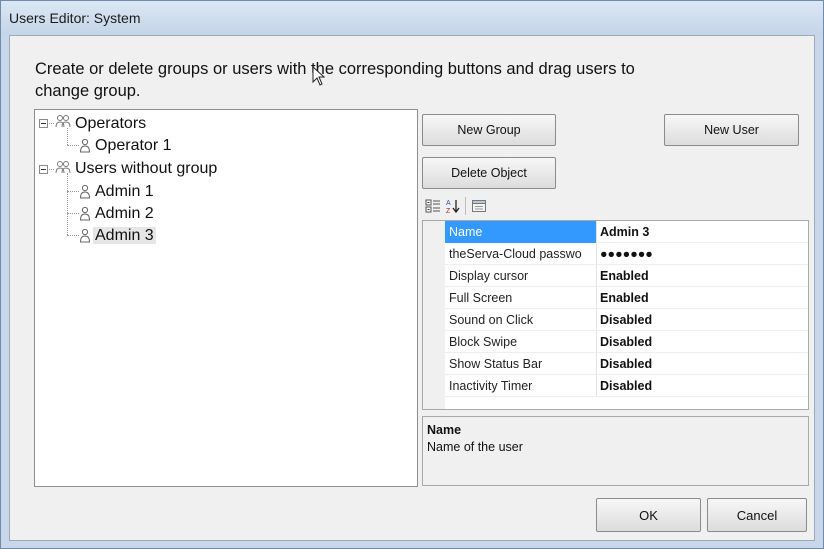  I want to click on property-pages-icon, so click(479, 206).